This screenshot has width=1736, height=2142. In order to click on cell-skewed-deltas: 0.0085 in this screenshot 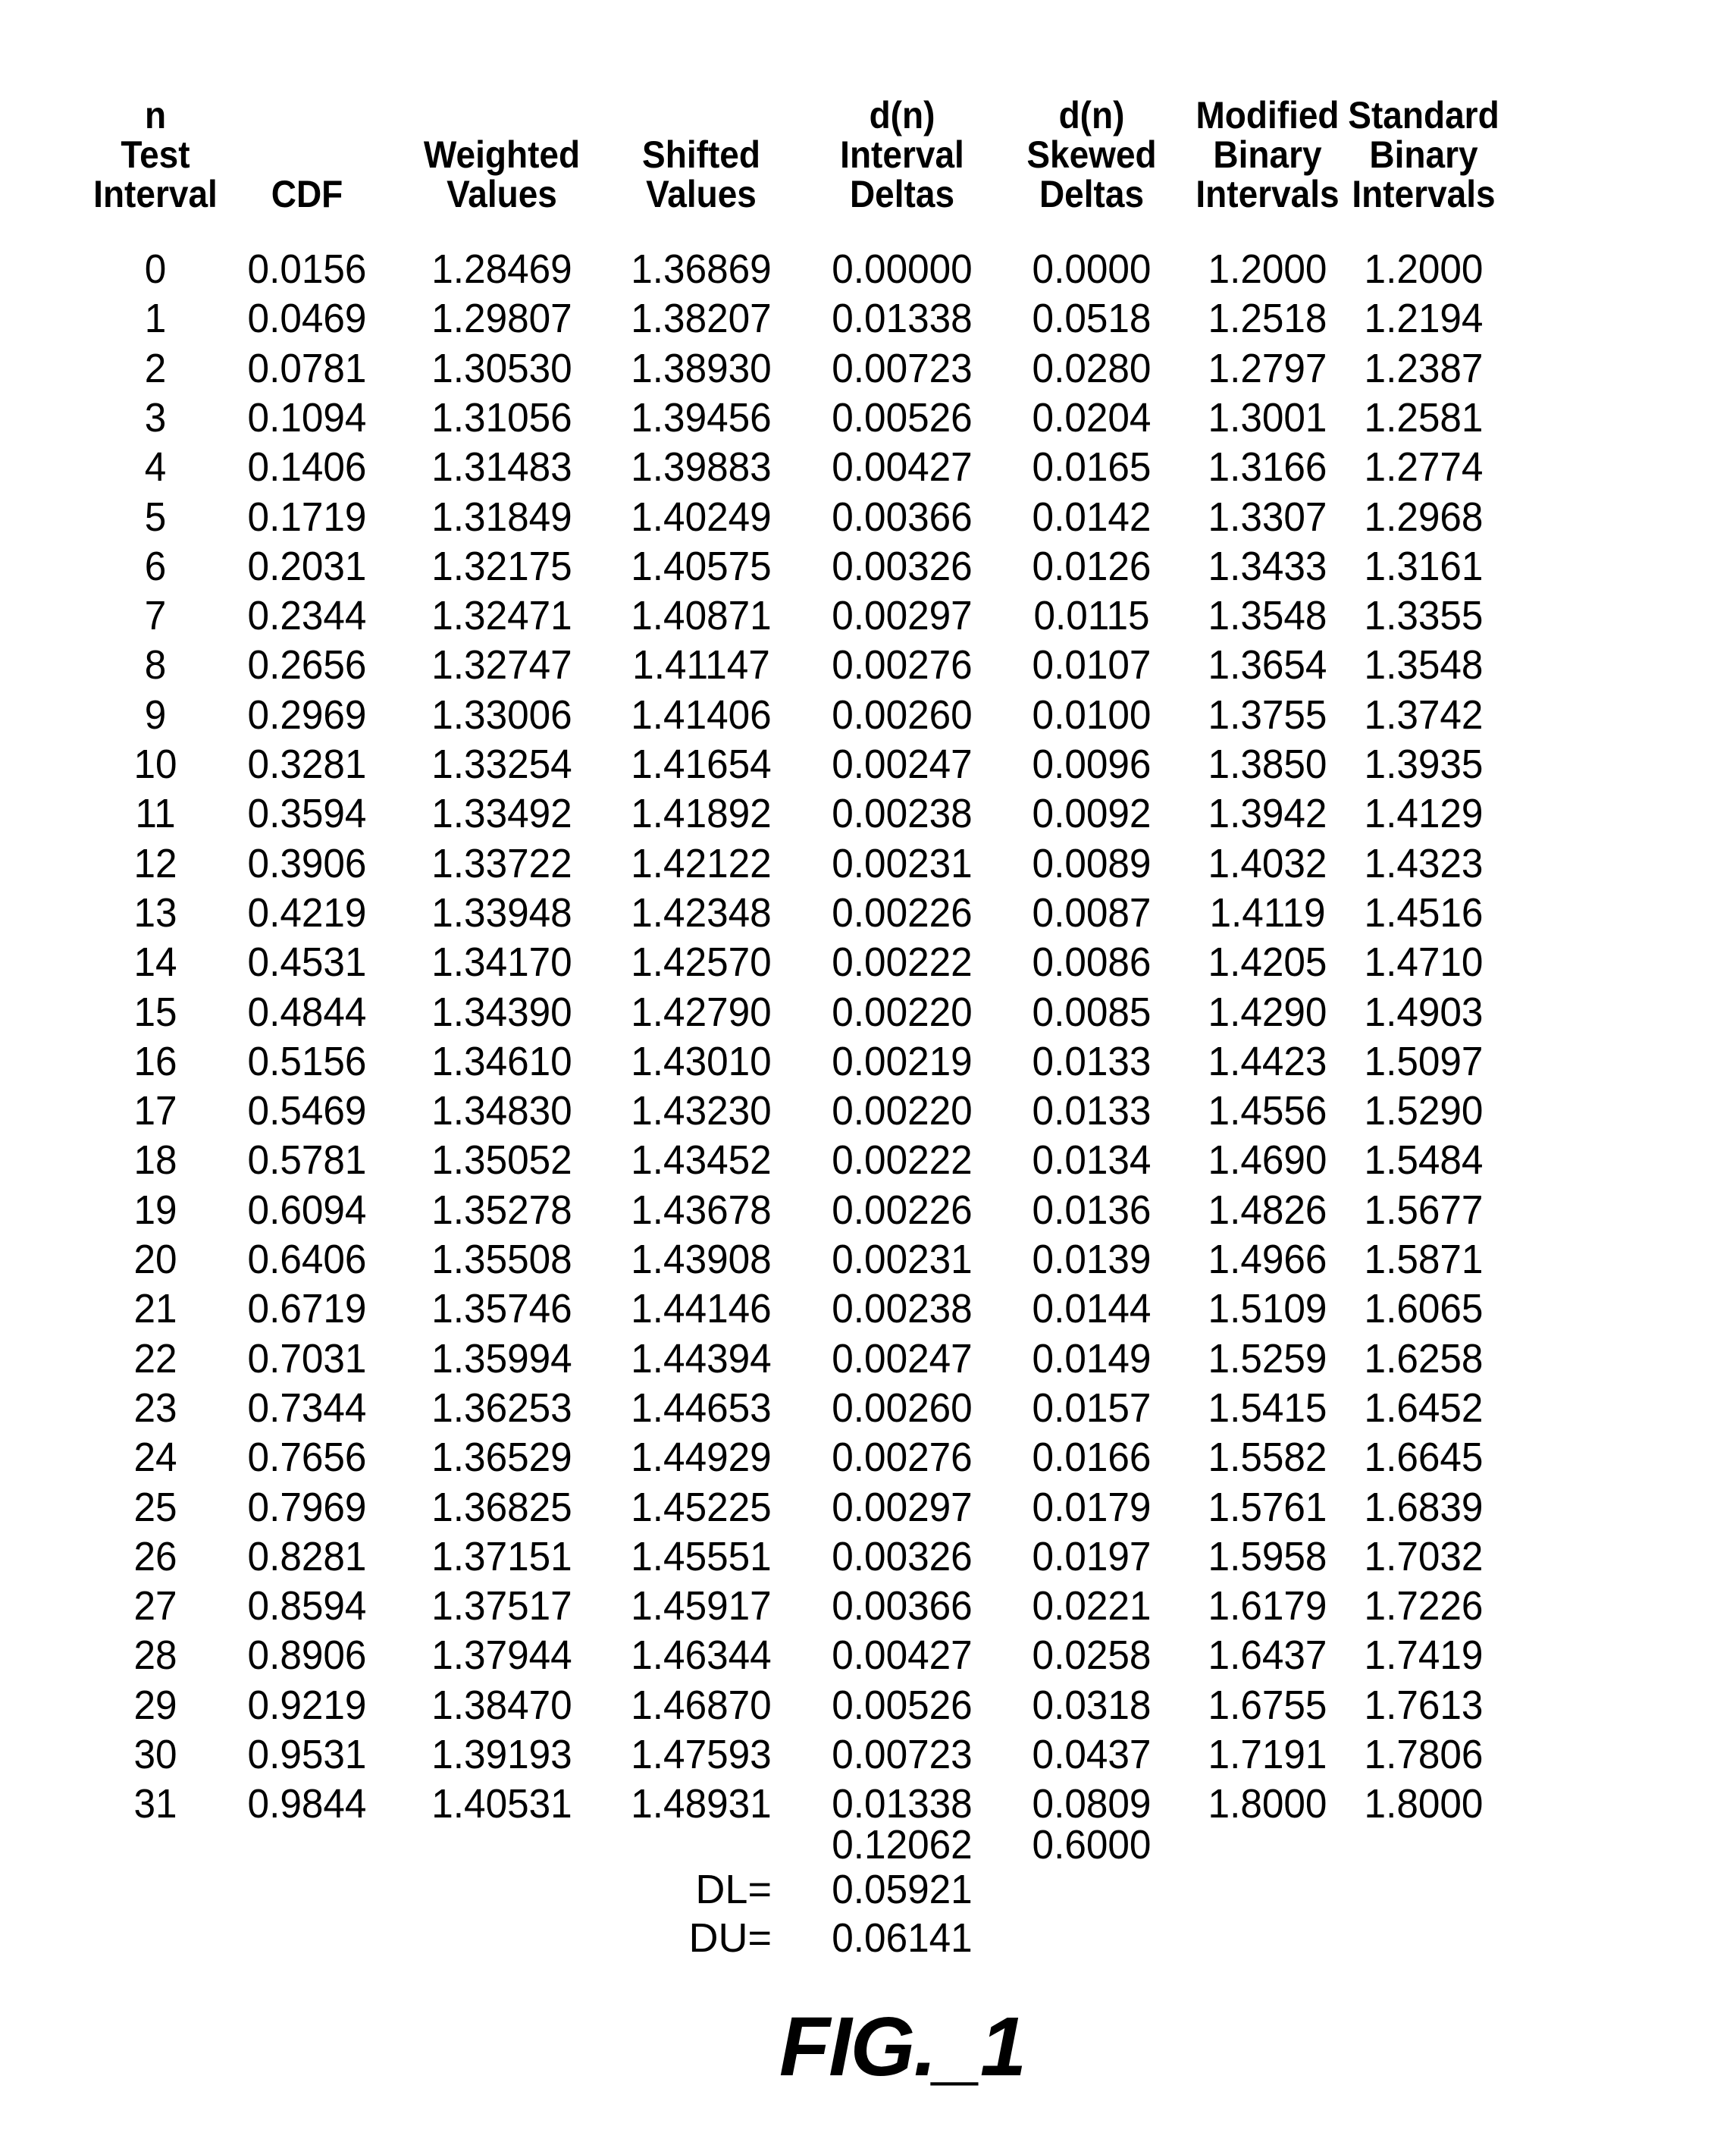, I will do `click(1092, 1012)`.